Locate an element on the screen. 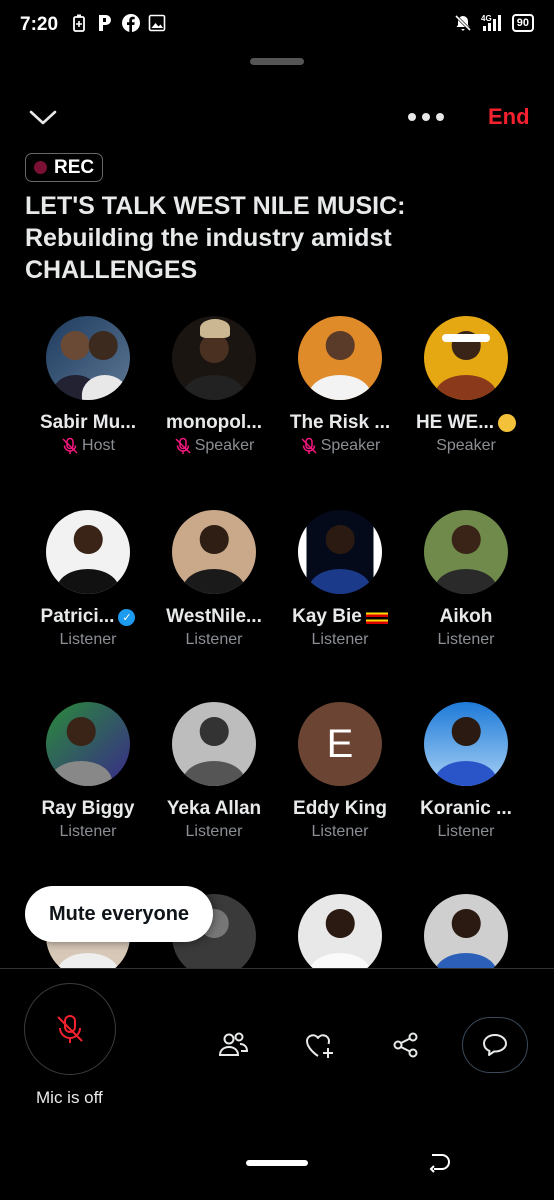 This screenshot has width=554, height=1200. status-icons-right: 4G 90 is located at coordinates (494, 23).